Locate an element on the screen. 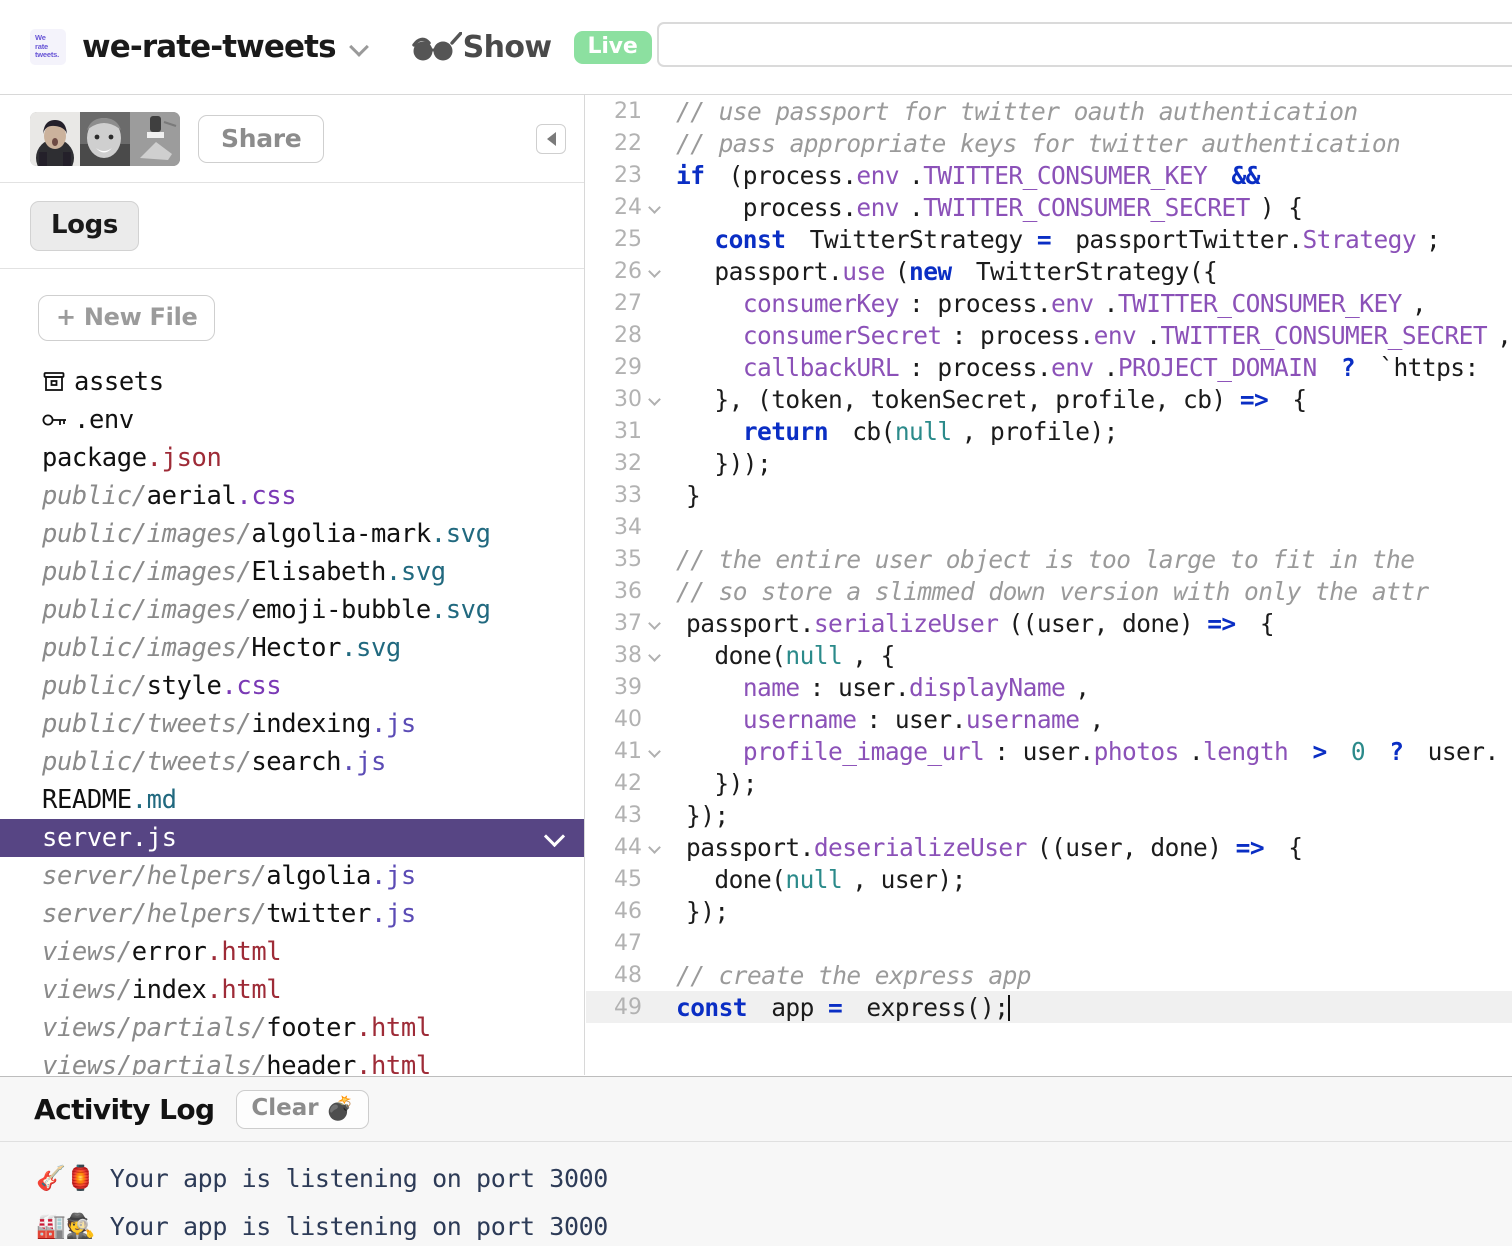  code-line: 38 done(null , { is located at coordinates (1049, 655).